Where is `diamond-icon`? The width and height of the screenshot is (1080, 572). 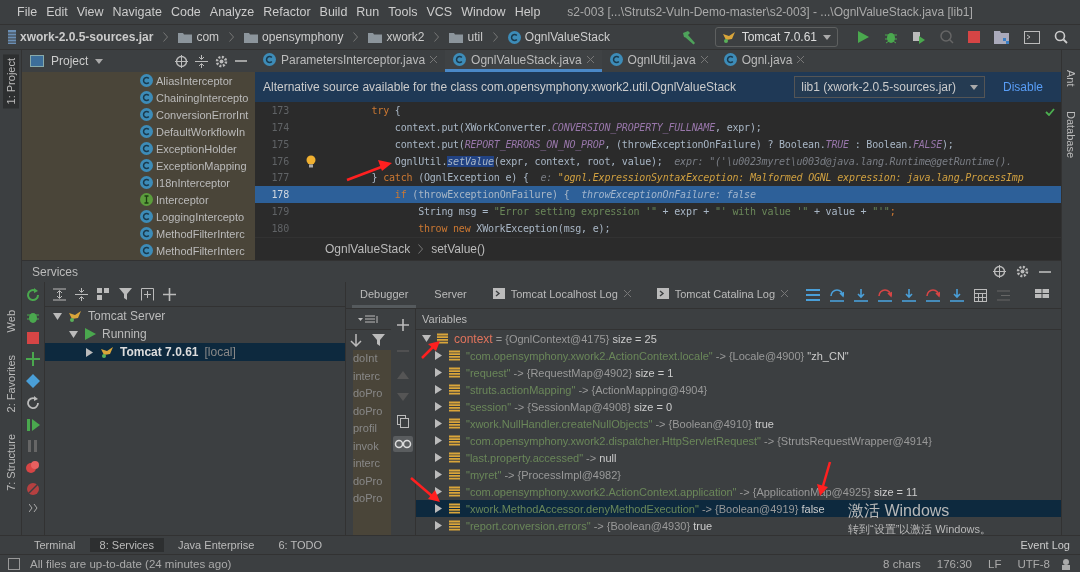
diamond-icon is located at coordinates (33, 381).